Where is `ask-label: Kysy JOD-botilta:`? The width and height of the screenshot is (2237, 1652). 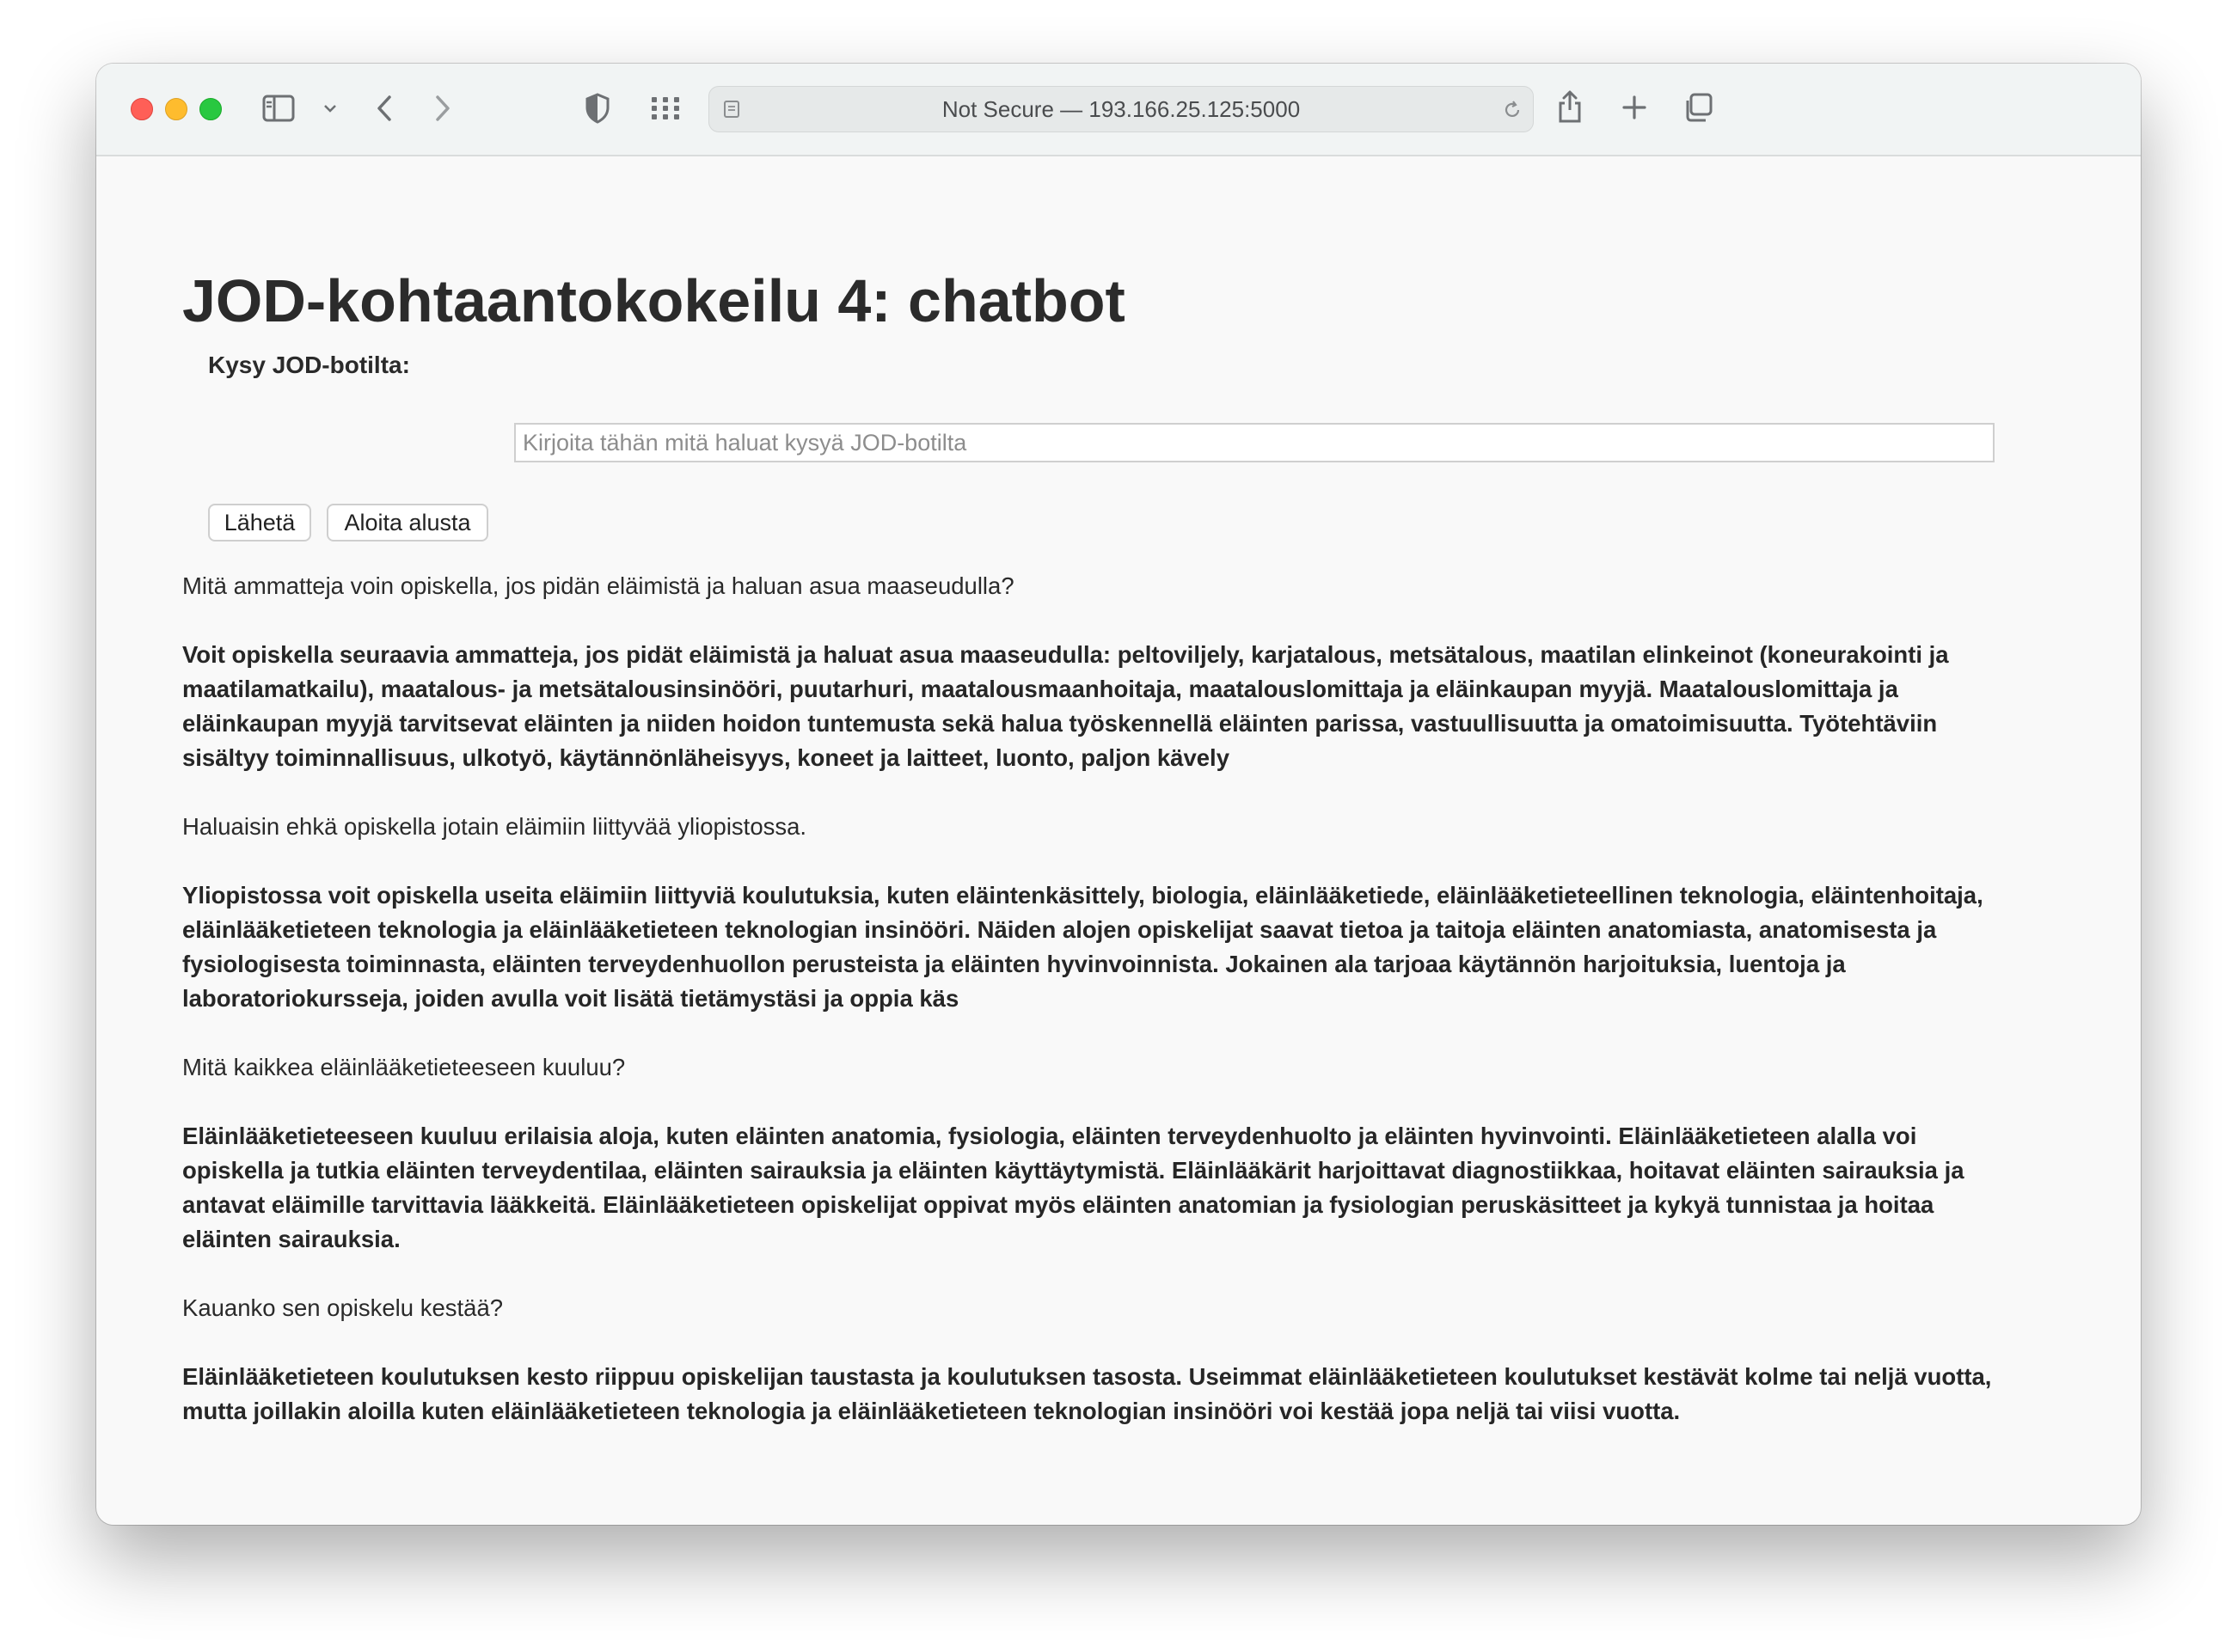
ask-label: Kysy JOD-botilta: is located at coordinates (309, 365).